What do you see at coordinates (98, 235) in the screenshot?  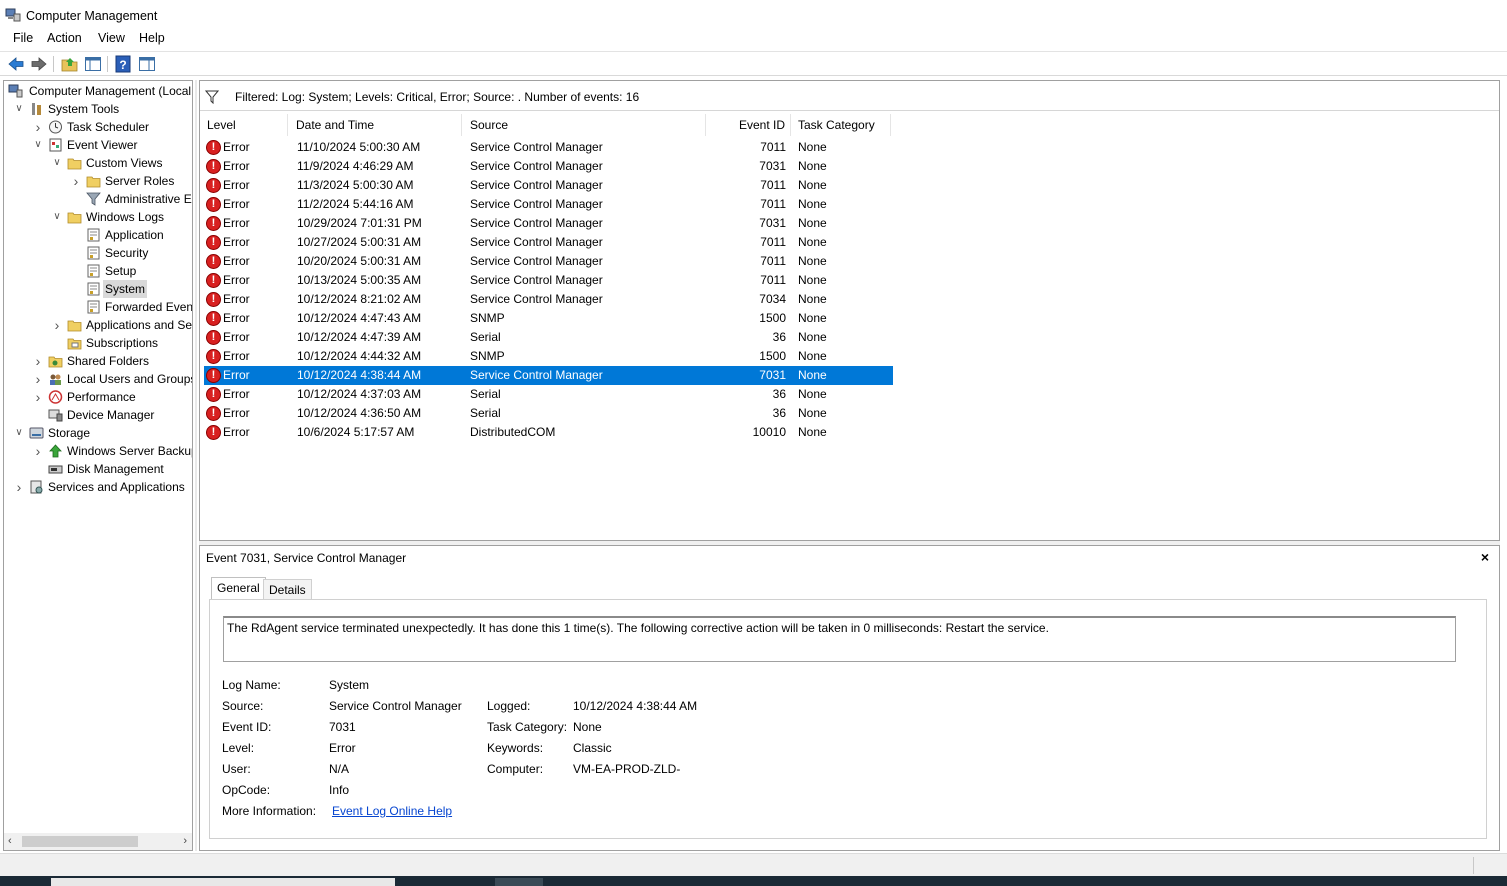 I see `tree-item-application: Application` at bounding box center [98, 235].